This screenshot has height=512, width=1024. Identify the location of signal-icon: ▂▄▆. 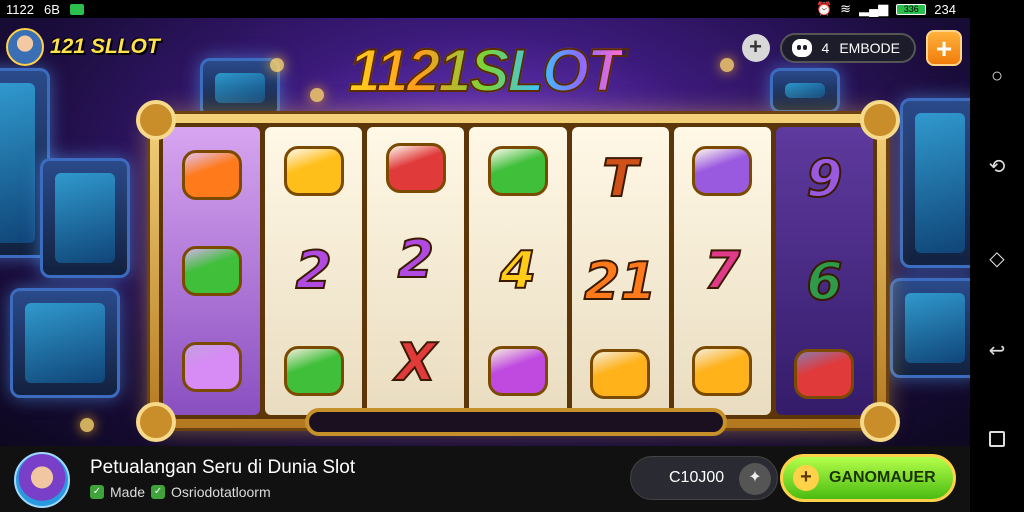
(874, 8).